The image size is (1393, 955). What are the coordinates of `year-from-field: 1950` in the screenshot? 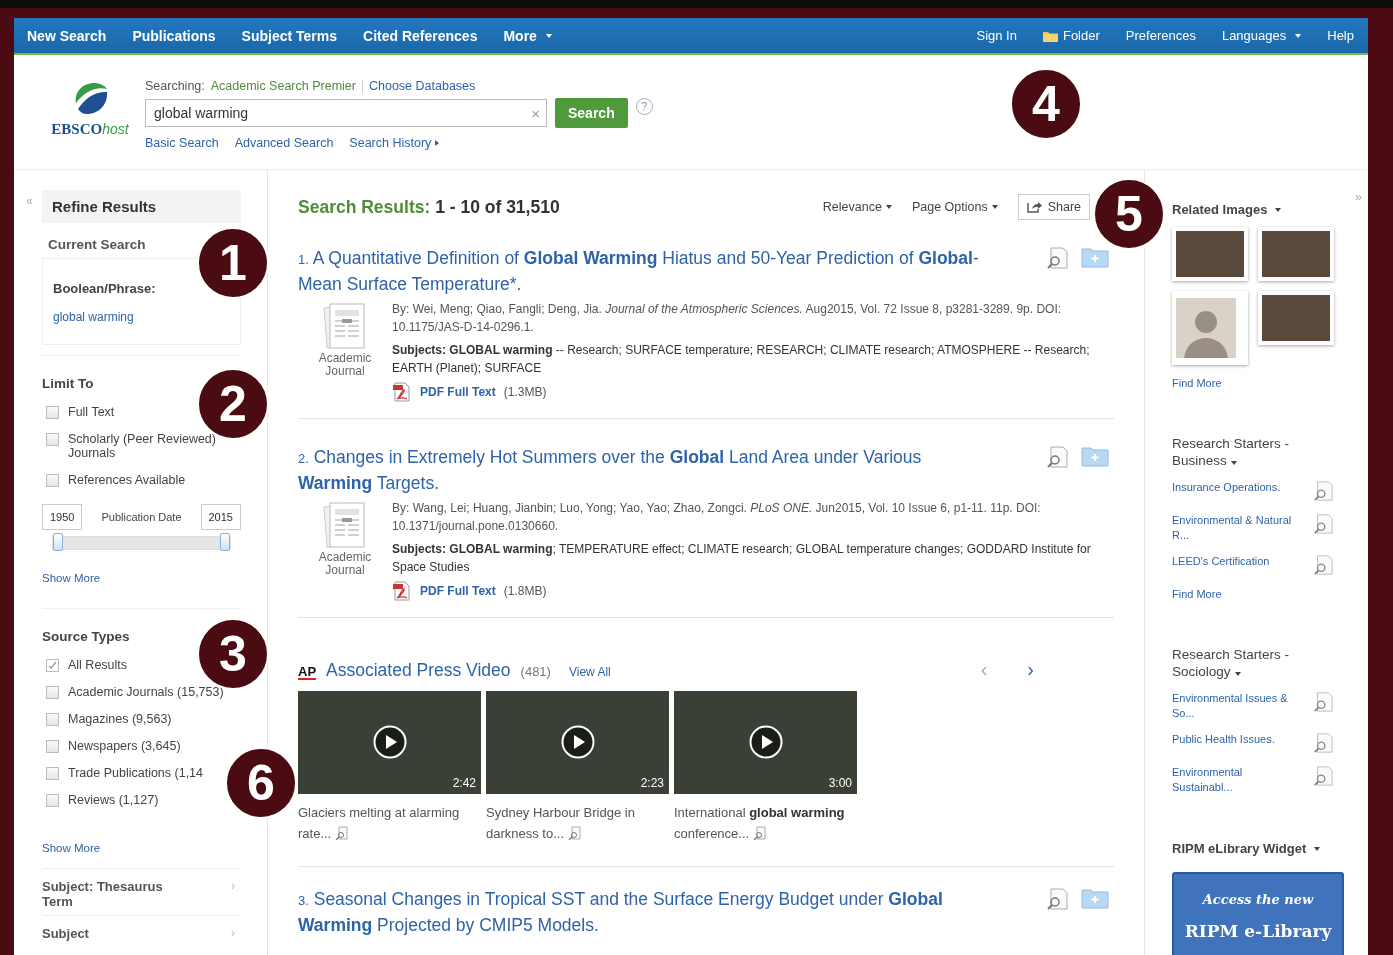 It's located at (62, 517).